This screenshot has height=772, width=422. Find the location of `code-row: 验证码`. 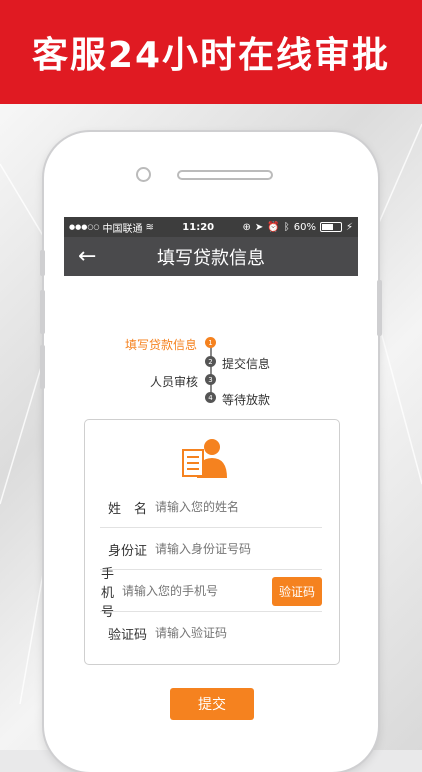

code-row: 验证码 is located at coordinates (211, 633).